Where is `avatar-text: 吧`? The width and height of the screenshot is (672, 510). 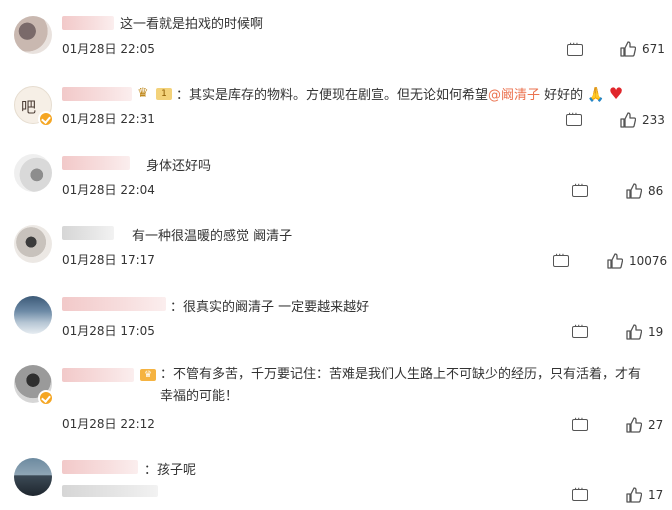
avatar-text: 吧 is located at coordinates (29, 107).